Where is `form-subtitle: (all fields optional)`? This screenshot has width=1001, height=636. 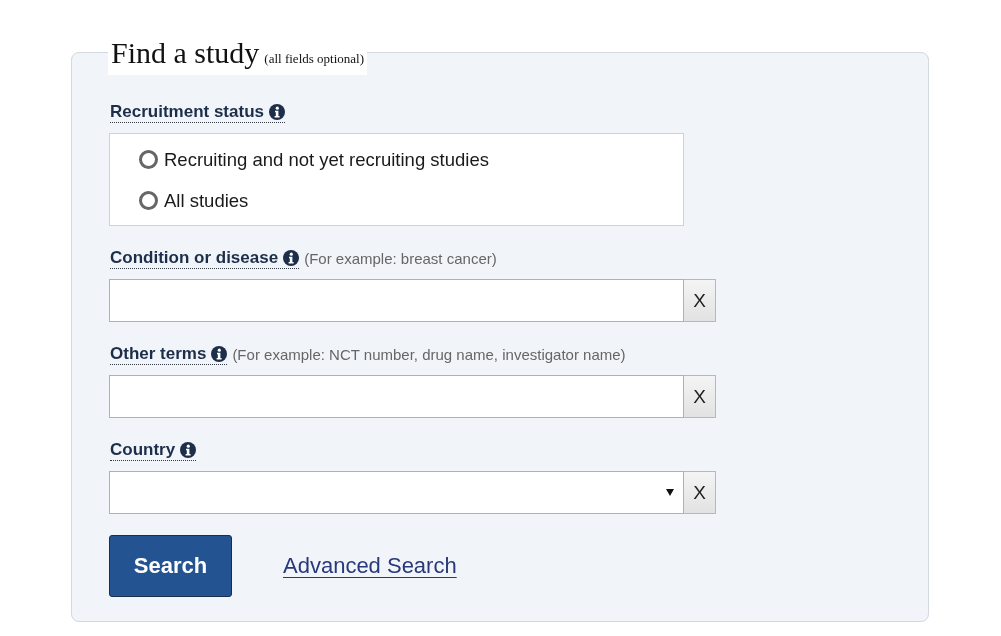
form-subtitle: (all fields optional) is located at coordinates (314, 58).